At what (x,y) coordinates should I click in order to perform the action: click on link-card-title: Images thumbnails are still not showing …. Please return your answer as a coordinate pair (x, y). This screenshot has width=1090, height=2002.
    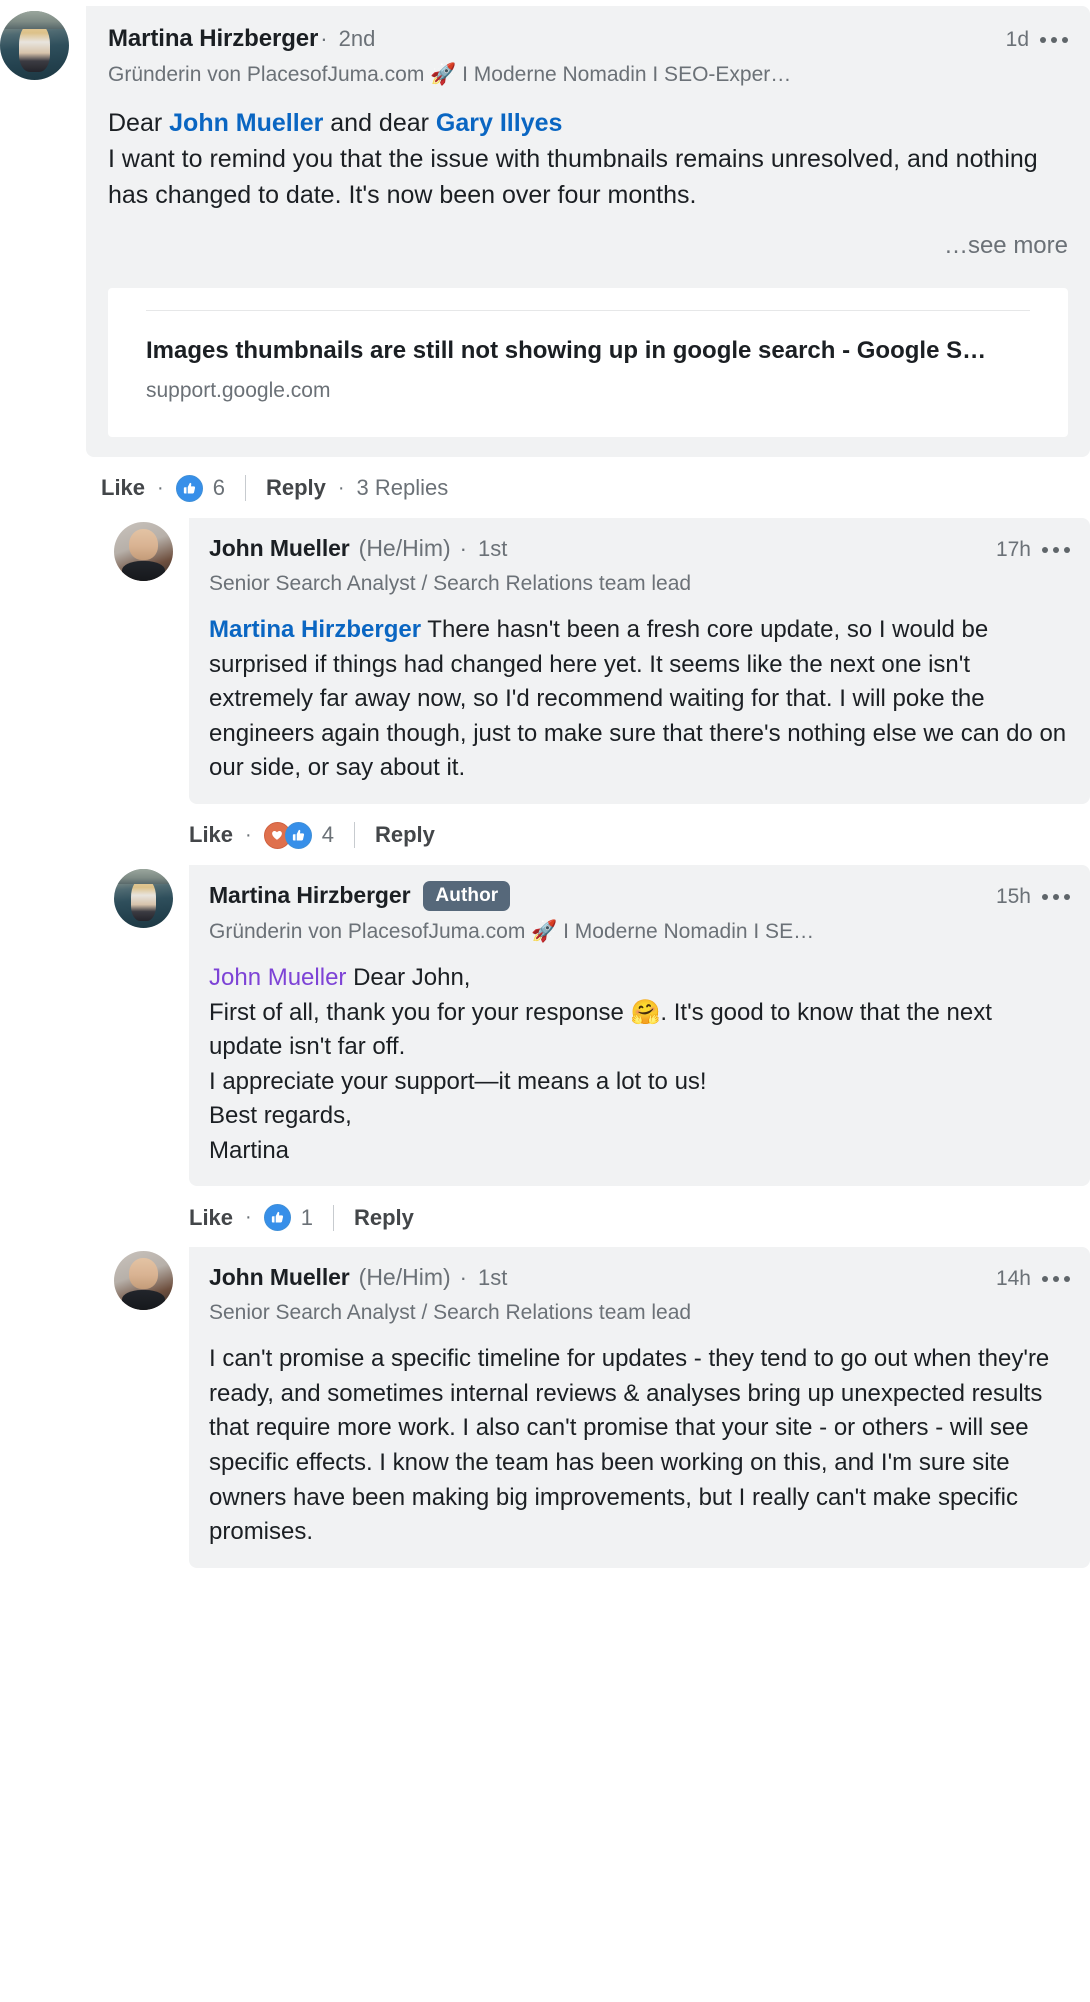
    Looking at the image, I should click on (566, 350).